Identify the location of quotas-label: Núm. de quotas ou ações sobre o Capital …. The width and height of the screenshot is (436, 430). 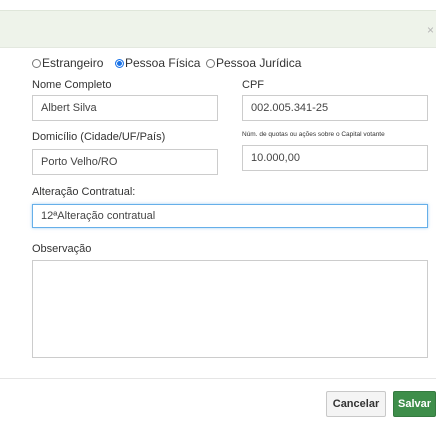
(313, 134).